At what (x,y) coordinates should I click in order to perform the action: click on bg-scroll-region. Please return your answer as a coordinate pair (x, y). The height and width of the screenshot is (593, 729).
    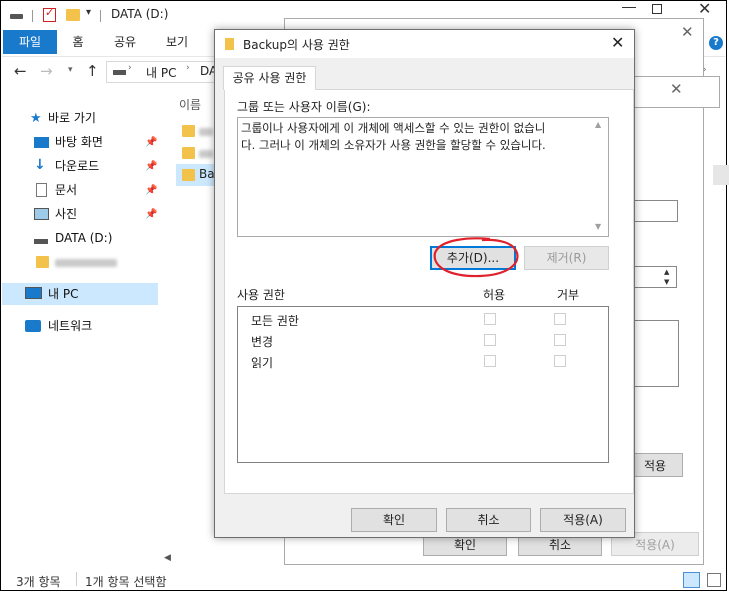
    Looking at the image, I should click on (721, 175).